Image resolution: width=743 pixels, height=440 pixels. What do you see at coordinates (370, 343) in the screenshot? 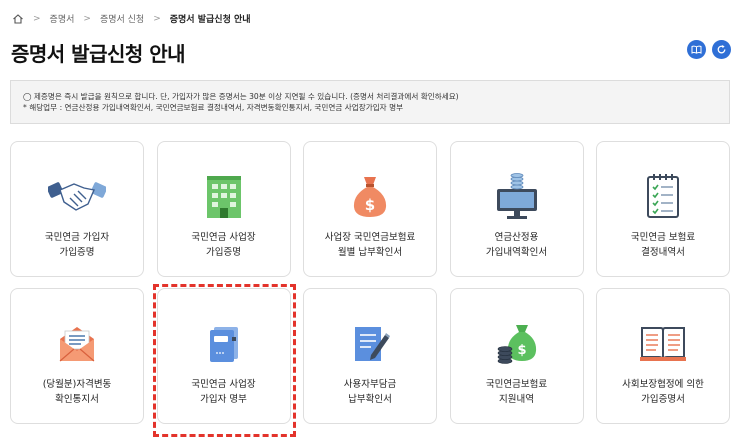
I see `document-pen-icon` at bounding box center [370, 343].